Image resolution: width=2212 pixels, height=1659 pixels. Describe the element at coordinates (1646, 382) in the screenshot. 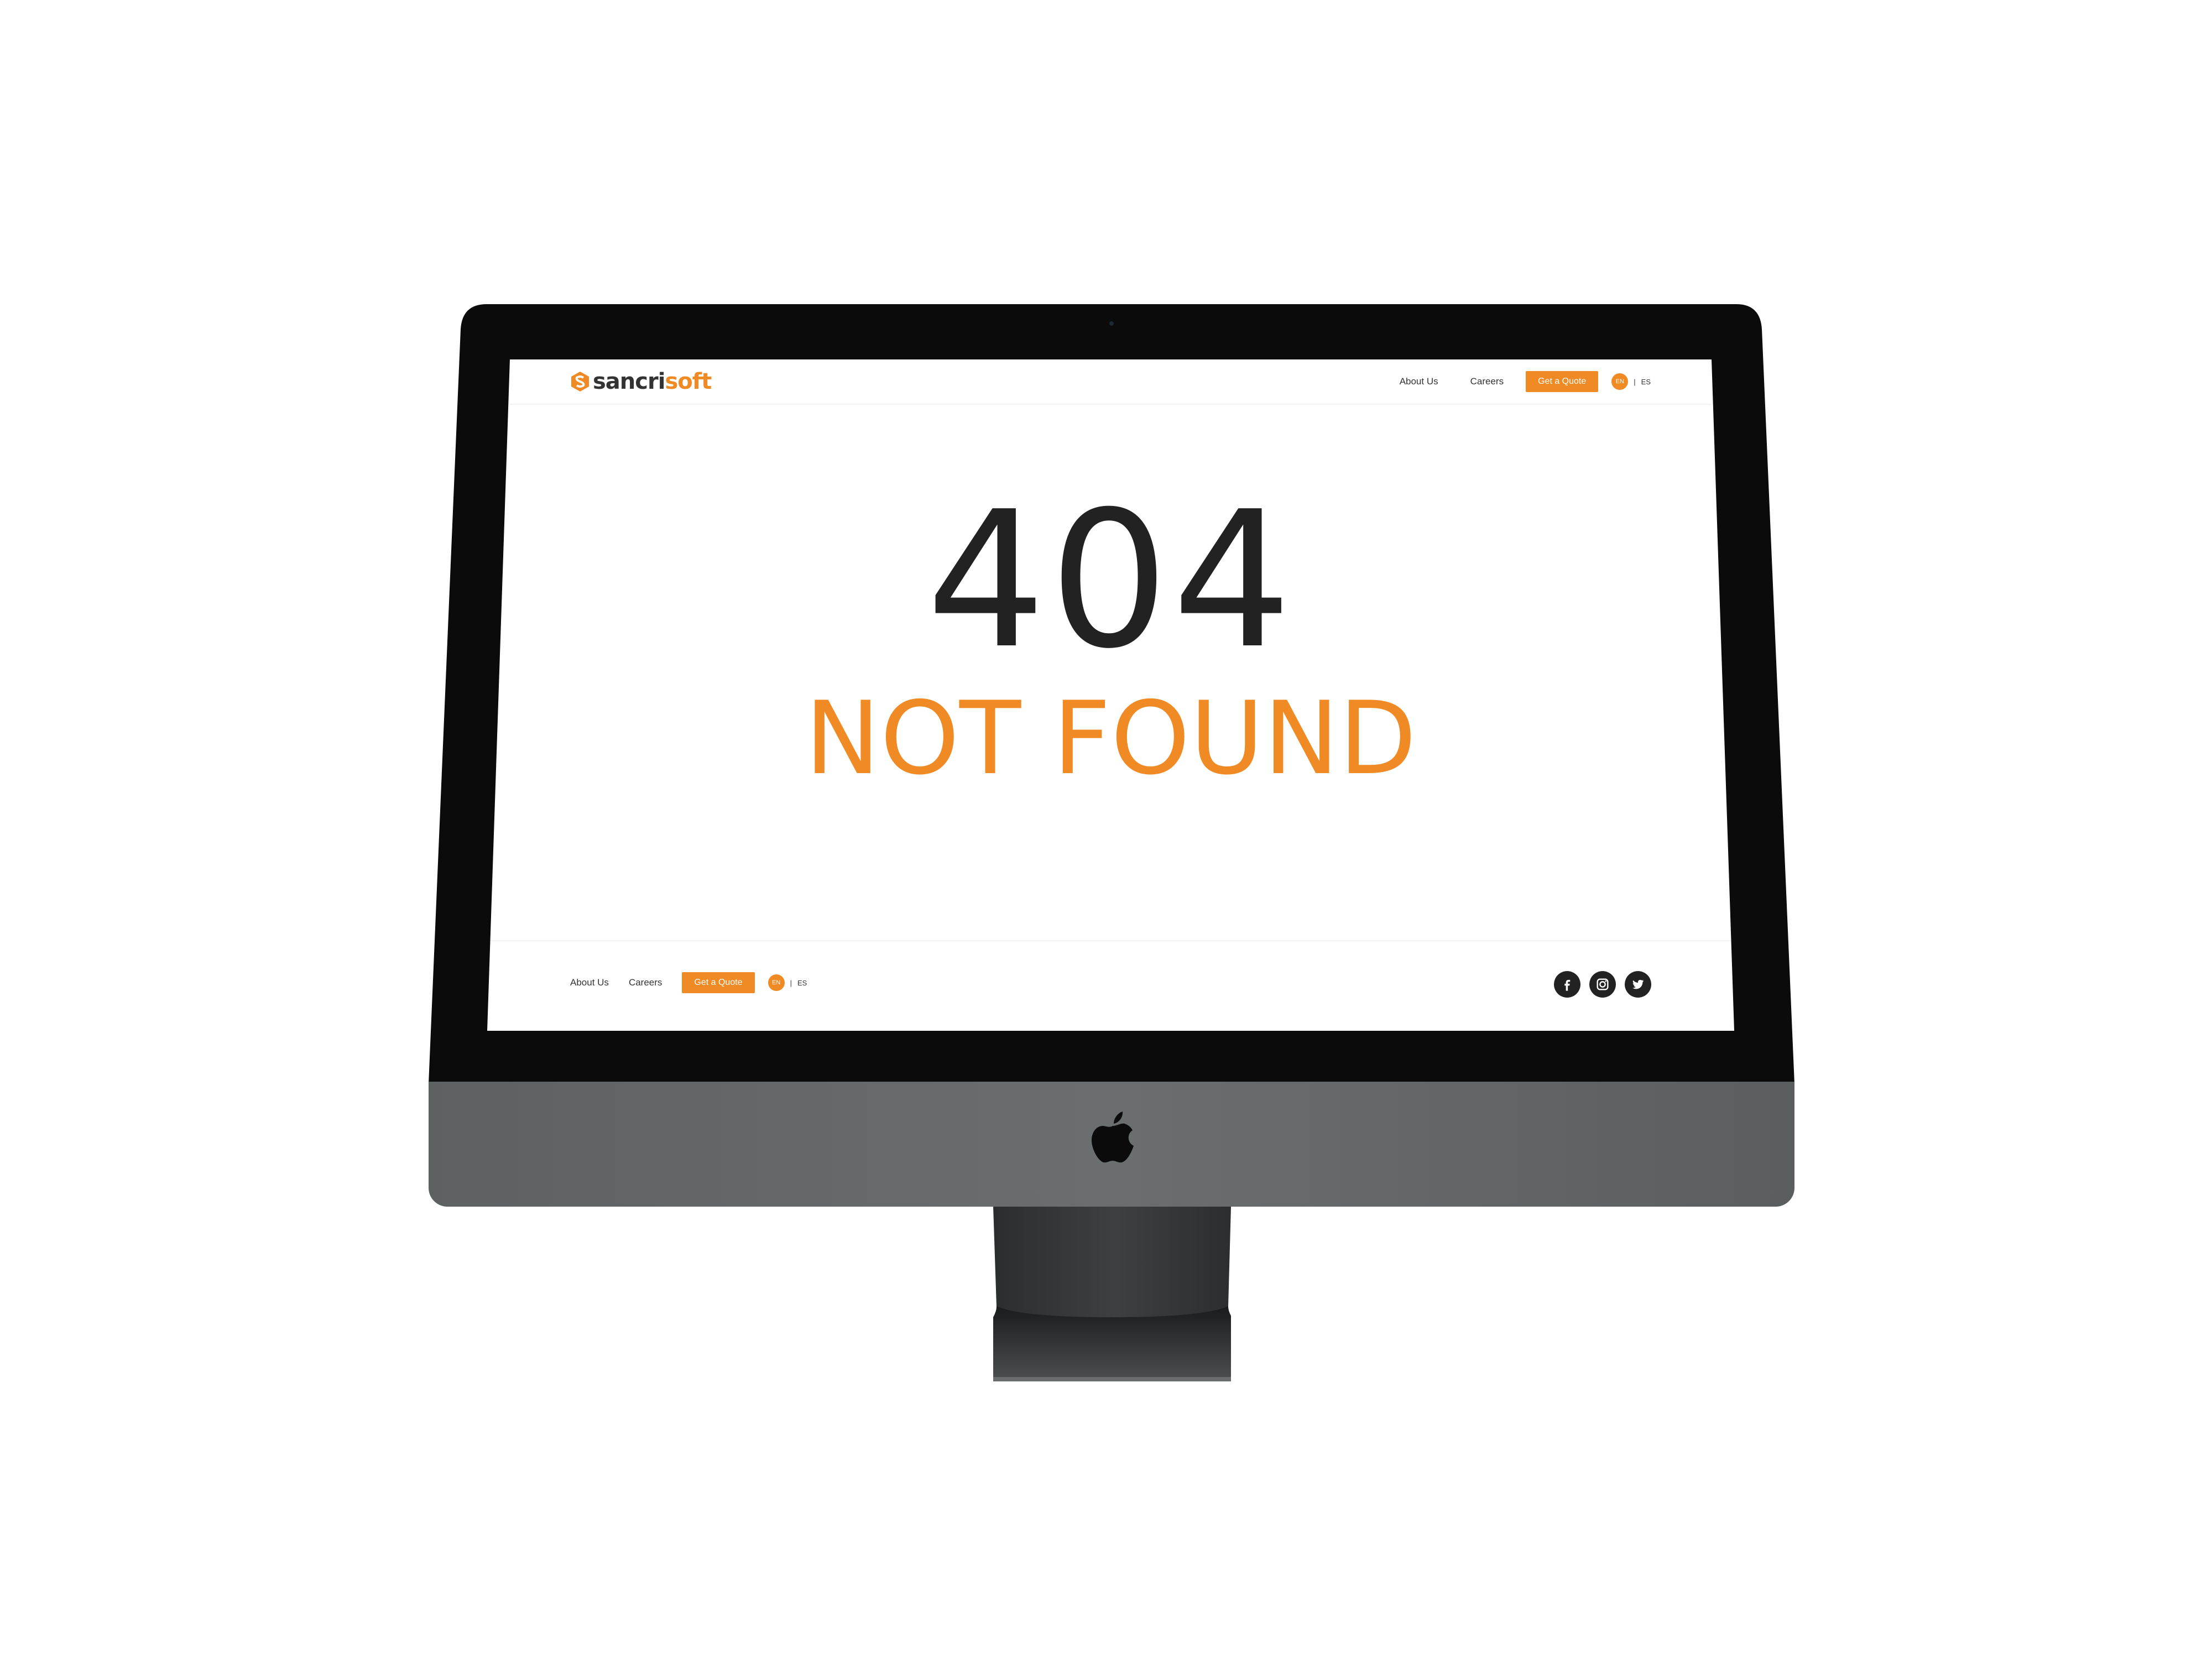

I see `lang-es-button: ES` at that location.